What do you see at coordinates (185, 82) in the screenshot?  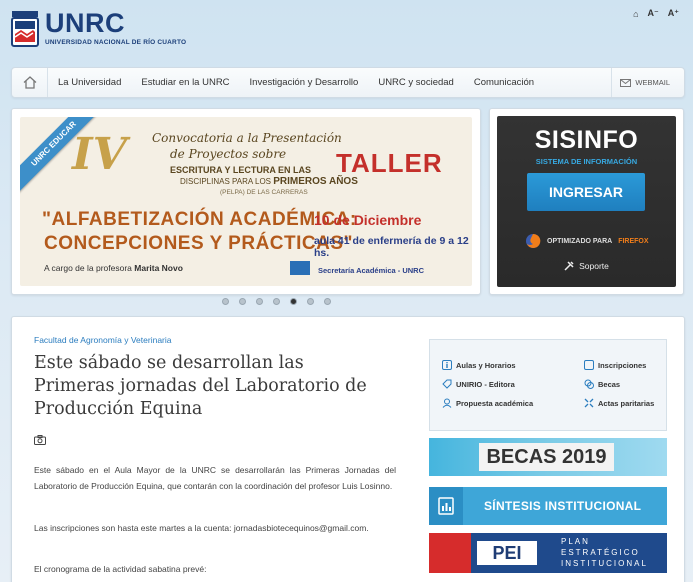 I see `nav-item-estudiar: Estudiar en la UNRC` at bounding box center [185, 82].